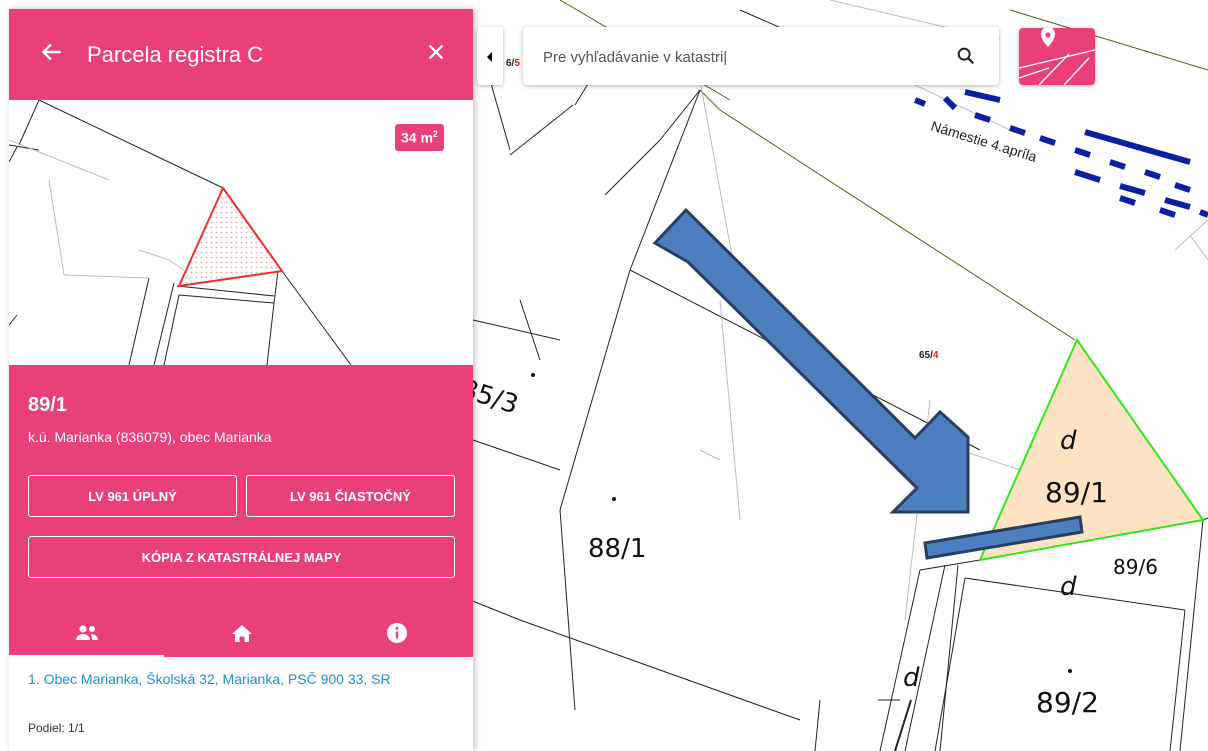 This screenshot has width=1208, height=751. I want to click on parcel-label-89-2: 89/2, so click(1067, 702).